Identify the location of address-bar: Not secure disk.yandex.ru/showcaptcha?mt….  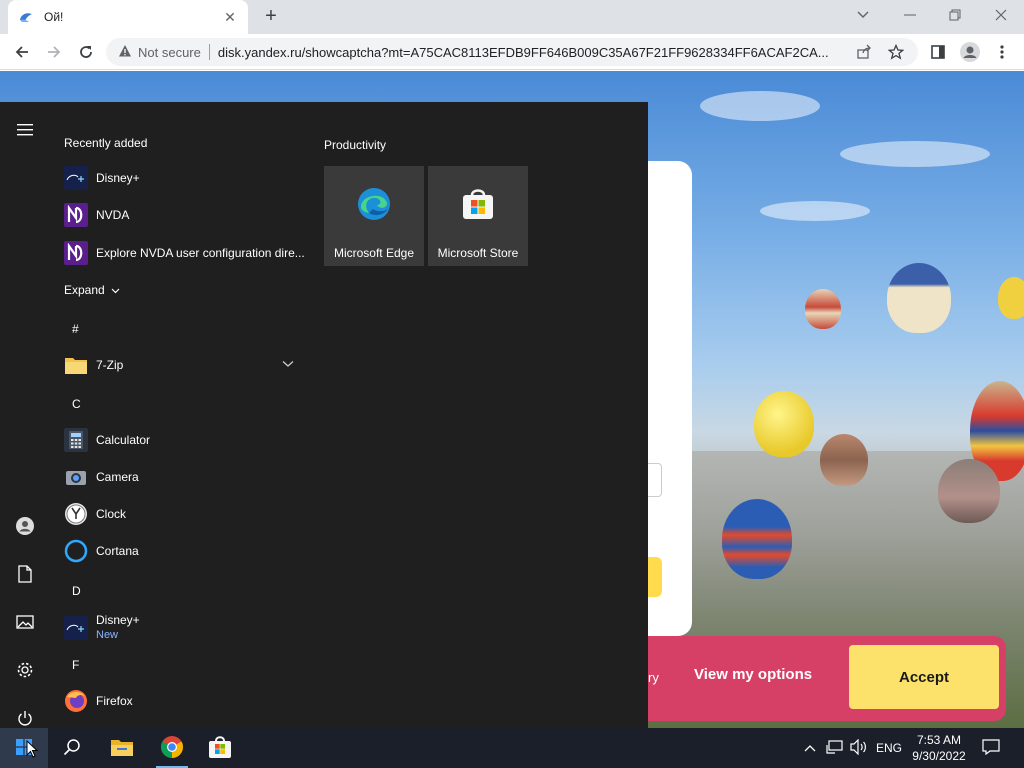
(512, 52).